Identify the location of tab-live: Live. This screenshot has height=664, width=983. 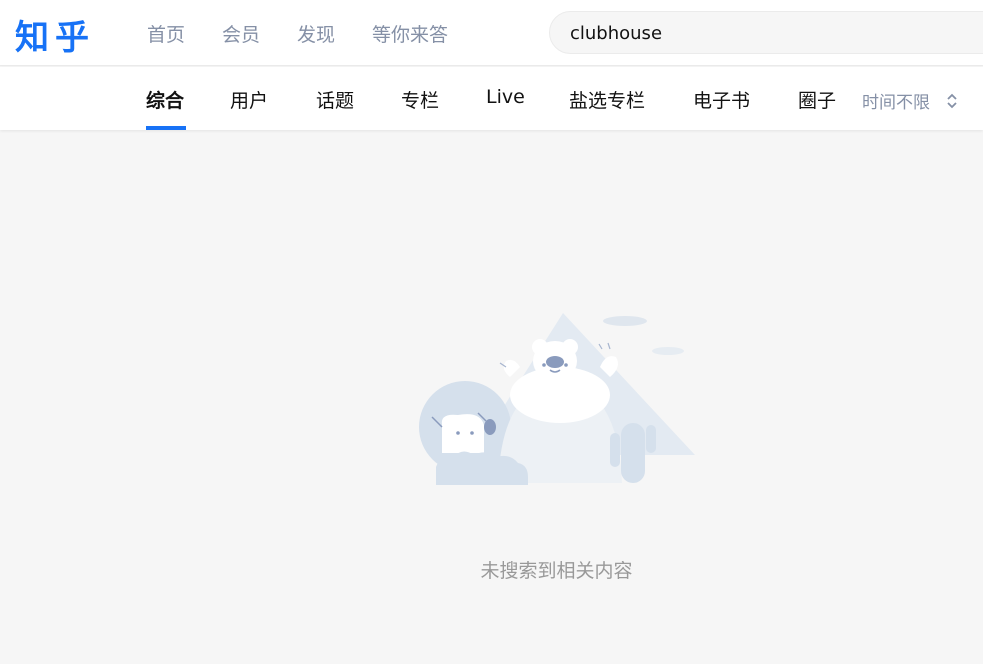
(505, 97).